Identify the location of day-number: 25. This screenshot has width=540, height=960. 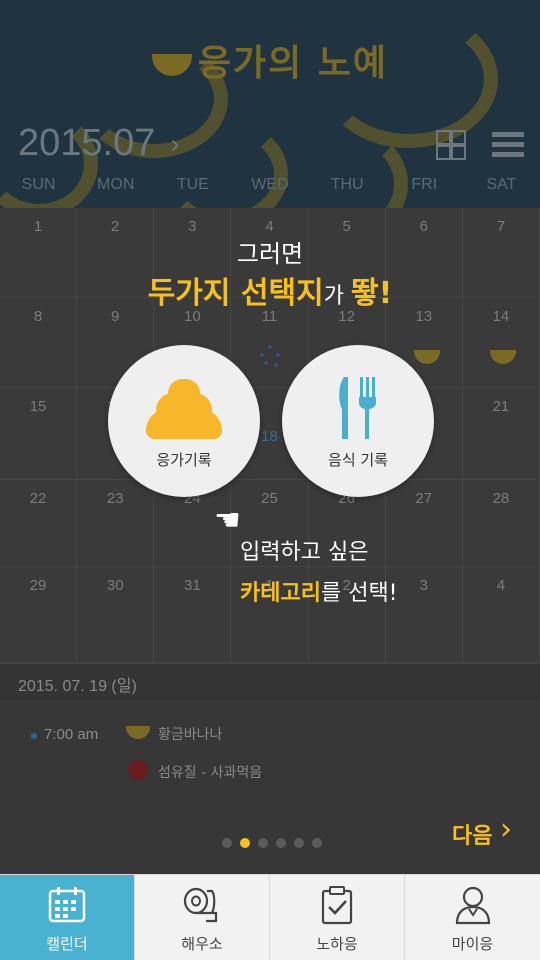
(269, 498).